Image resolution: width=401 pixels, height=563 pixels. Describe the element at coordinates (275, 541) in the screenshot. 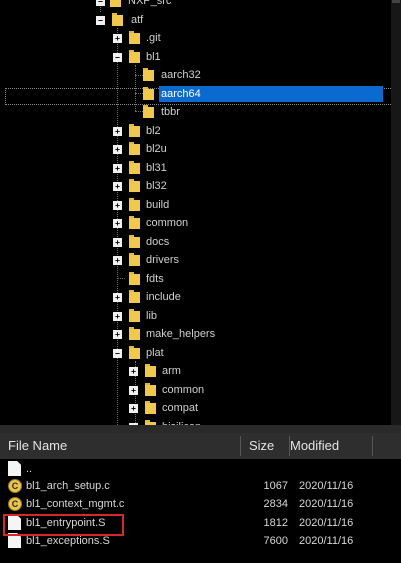

I see `file-size: 7600` at that location.